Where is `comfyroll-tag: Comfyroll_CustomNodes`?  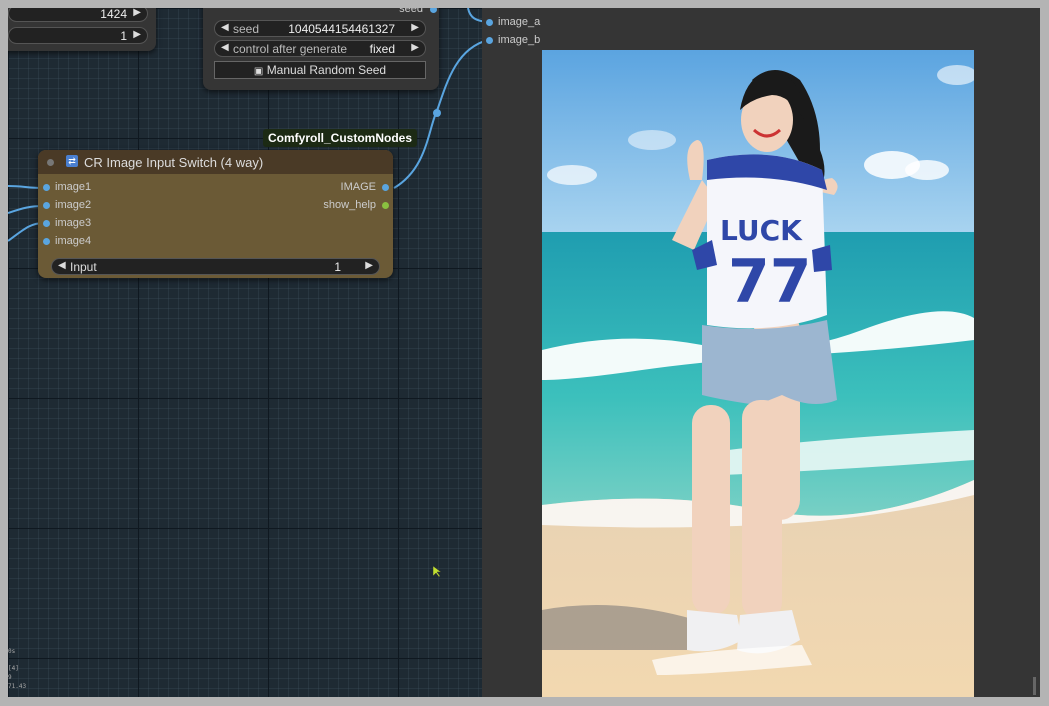
comfyroll-tag: Comfyroll_CustomNodes is located at coordinates (340, 138).